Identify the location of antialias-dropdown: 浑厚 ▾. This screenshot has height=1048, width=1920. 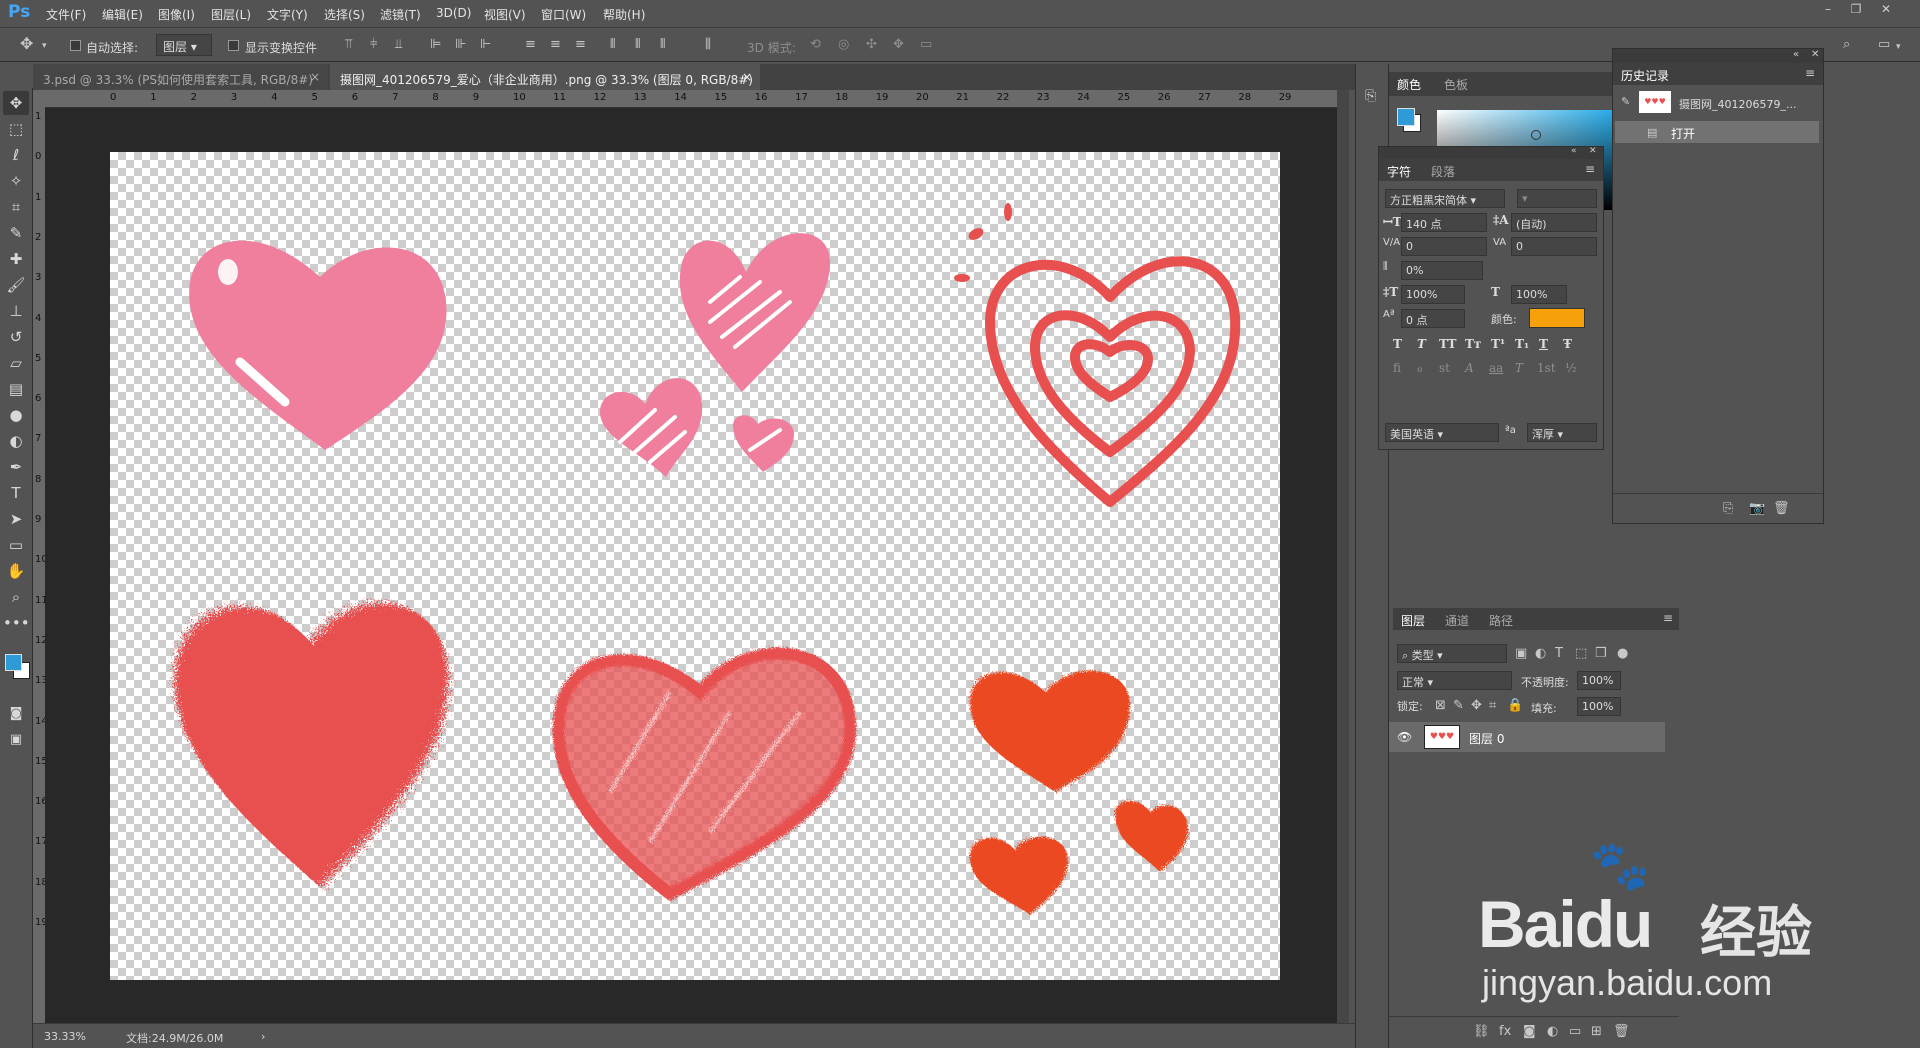
(1562, 432).